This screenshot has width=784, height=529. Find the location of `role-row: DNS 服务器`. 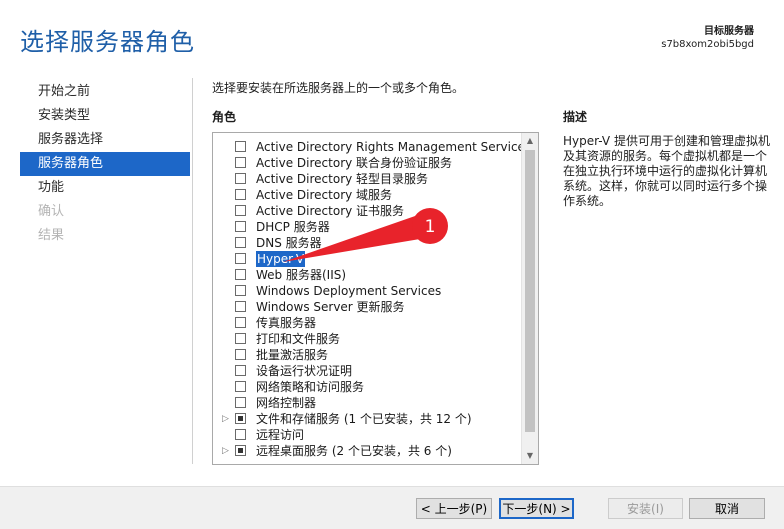

role-row: DNS 服务器 is located at coordinates (368, 243).